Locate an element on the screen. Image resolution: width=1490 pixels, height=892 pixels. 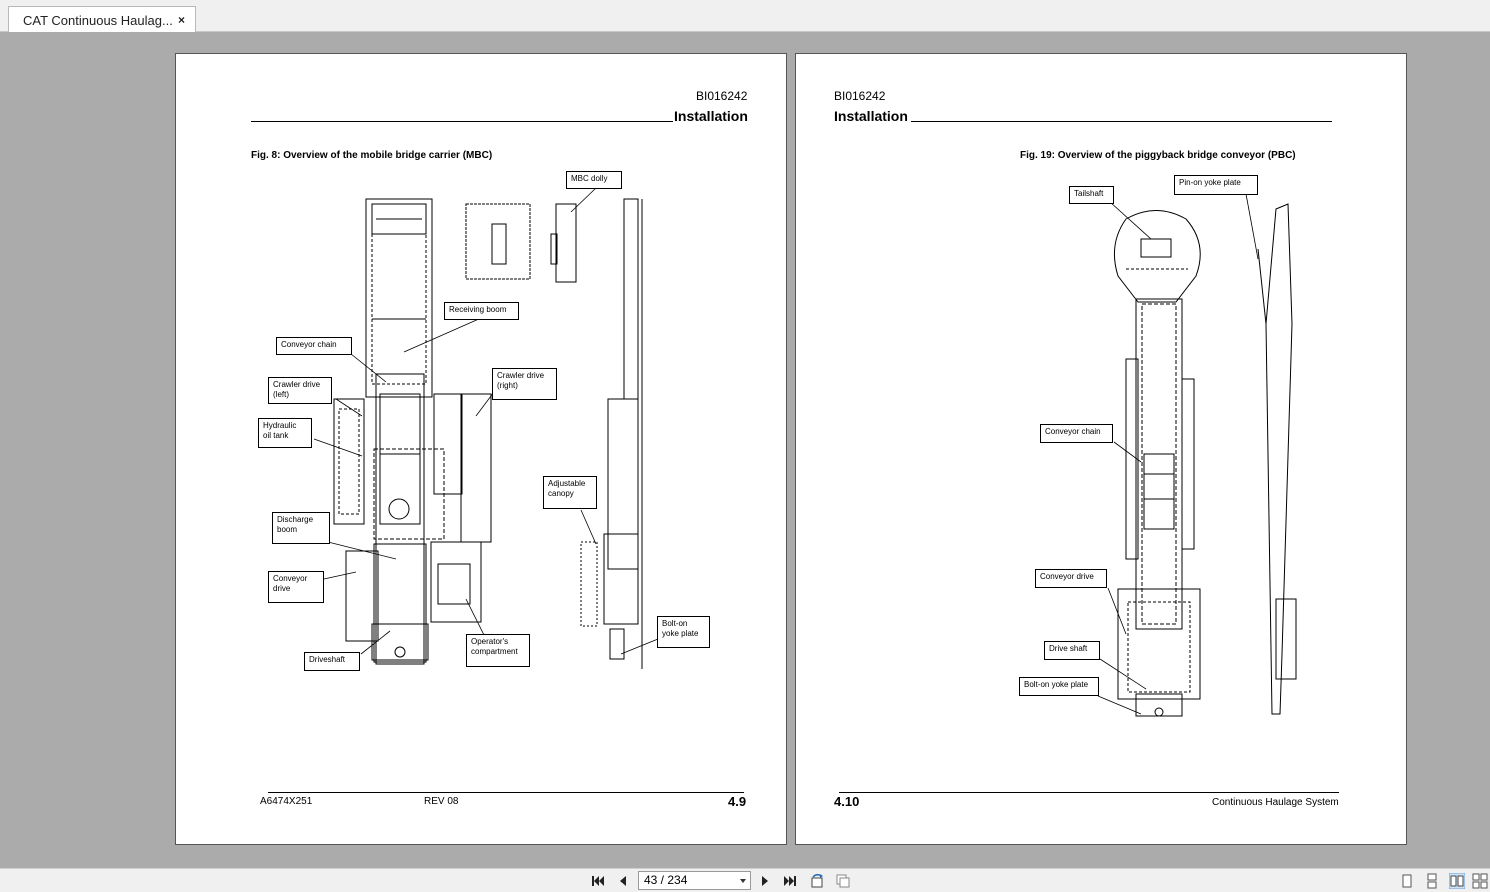
callout-mbc-dolly: MBC dolly is located at coordinates (594, 180).